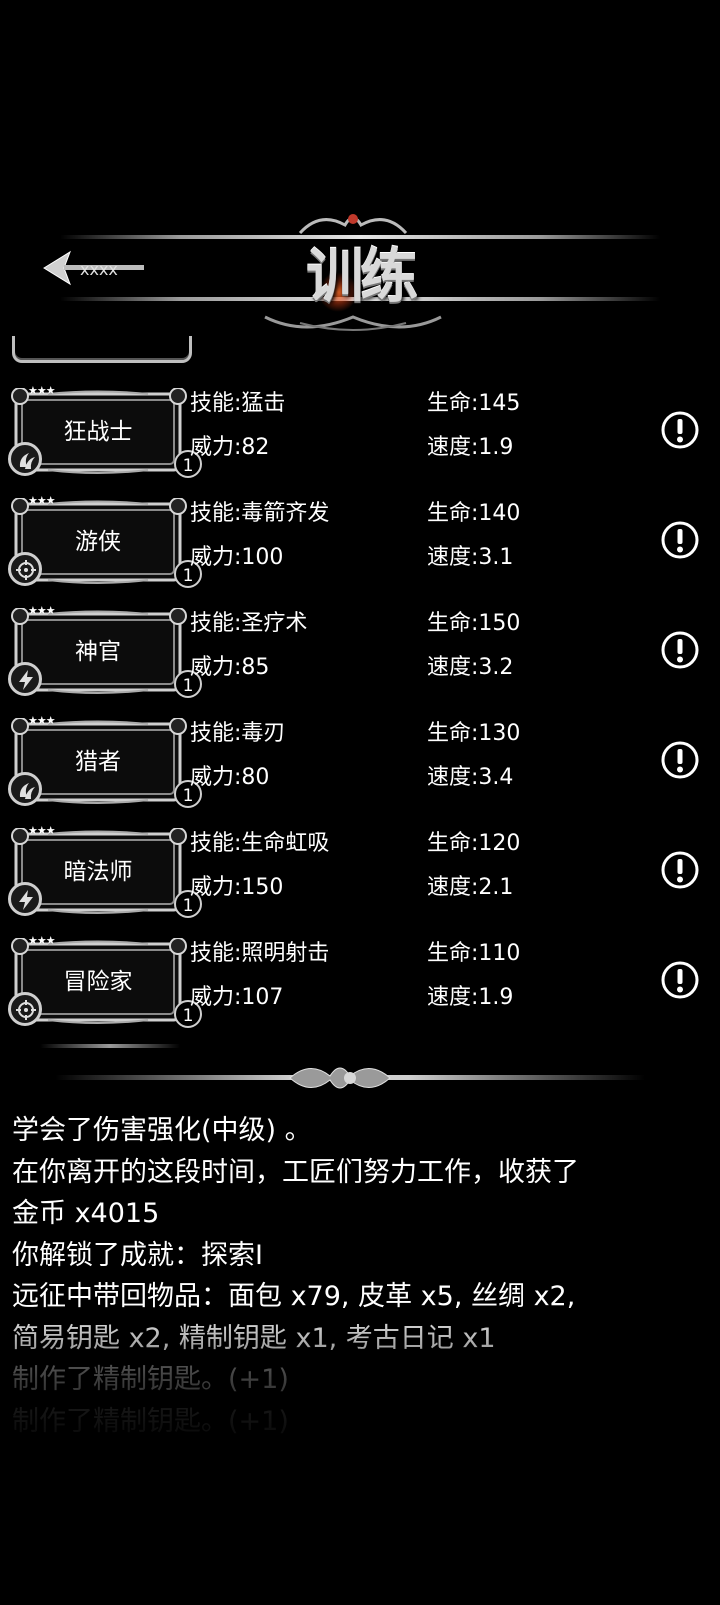 The image size is (720, 1605). I want to click on back-button: xxxx, so click(95, 268).